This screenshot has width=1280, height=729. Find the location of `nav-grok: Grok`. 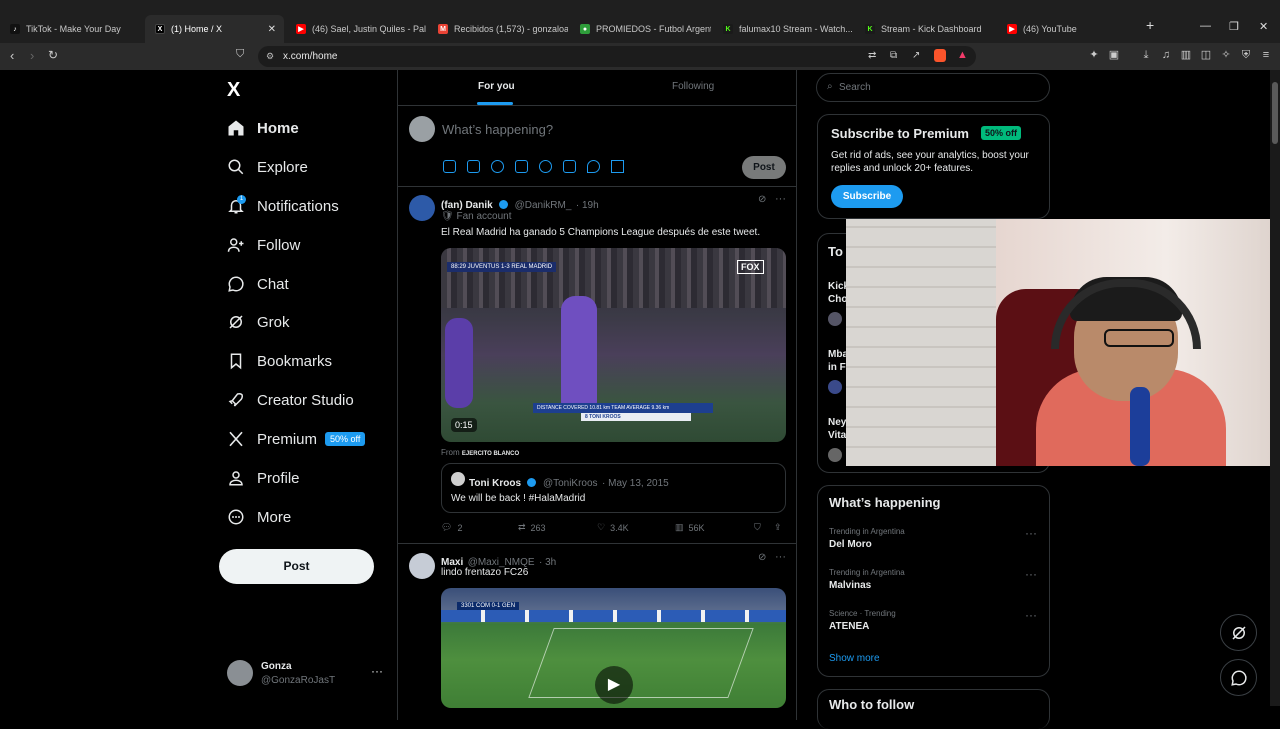

nav-grok: Grok is located at coordinates (258, 322).